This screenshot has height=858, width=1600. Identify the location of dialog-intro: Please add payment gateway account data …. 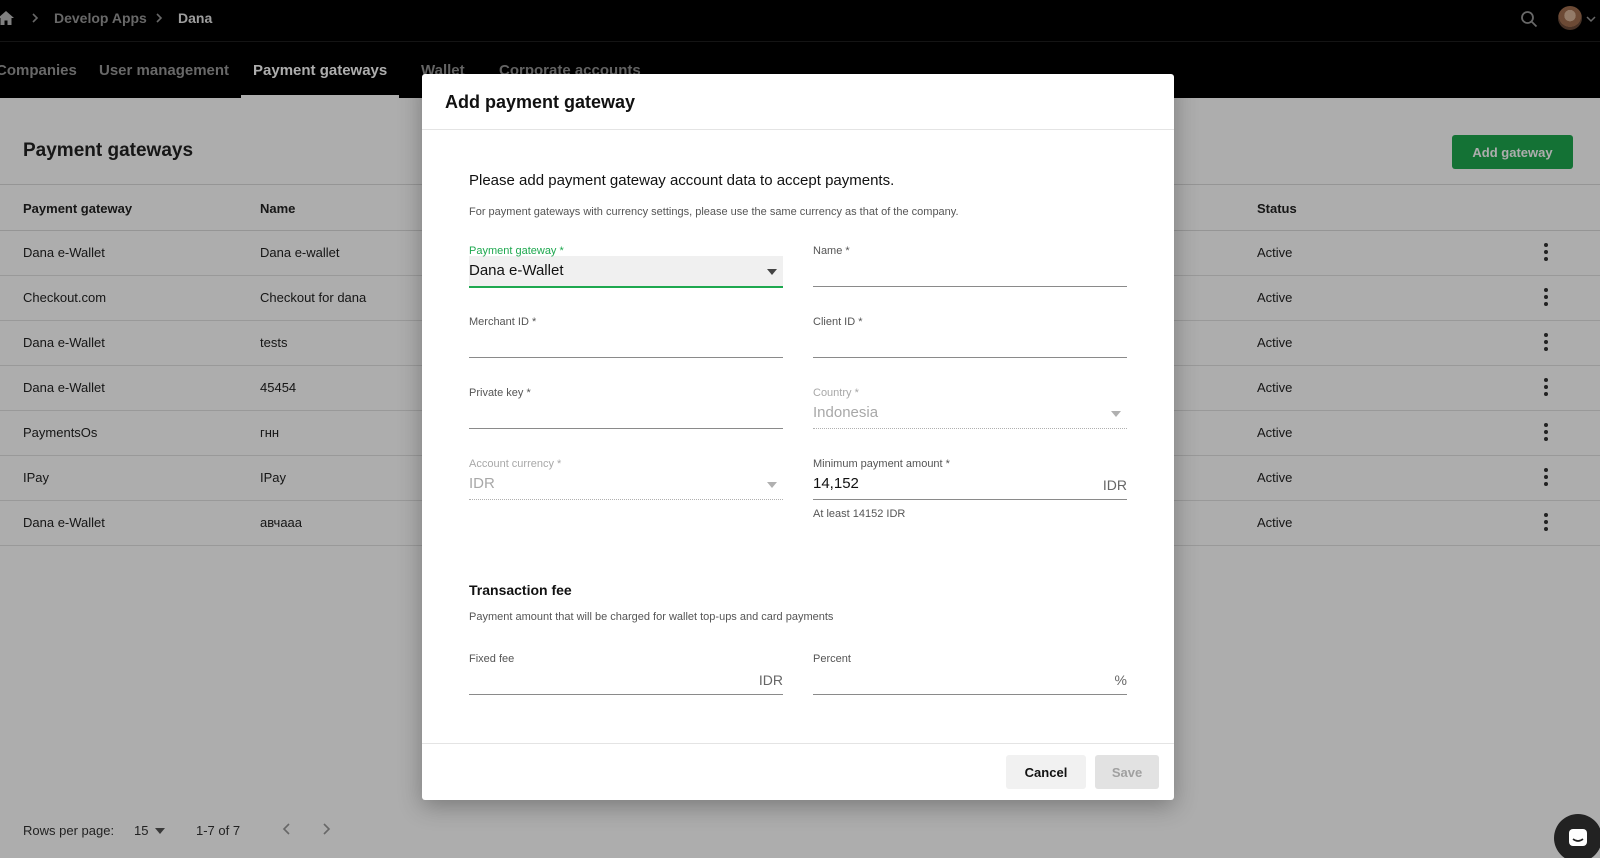
(682, 180).